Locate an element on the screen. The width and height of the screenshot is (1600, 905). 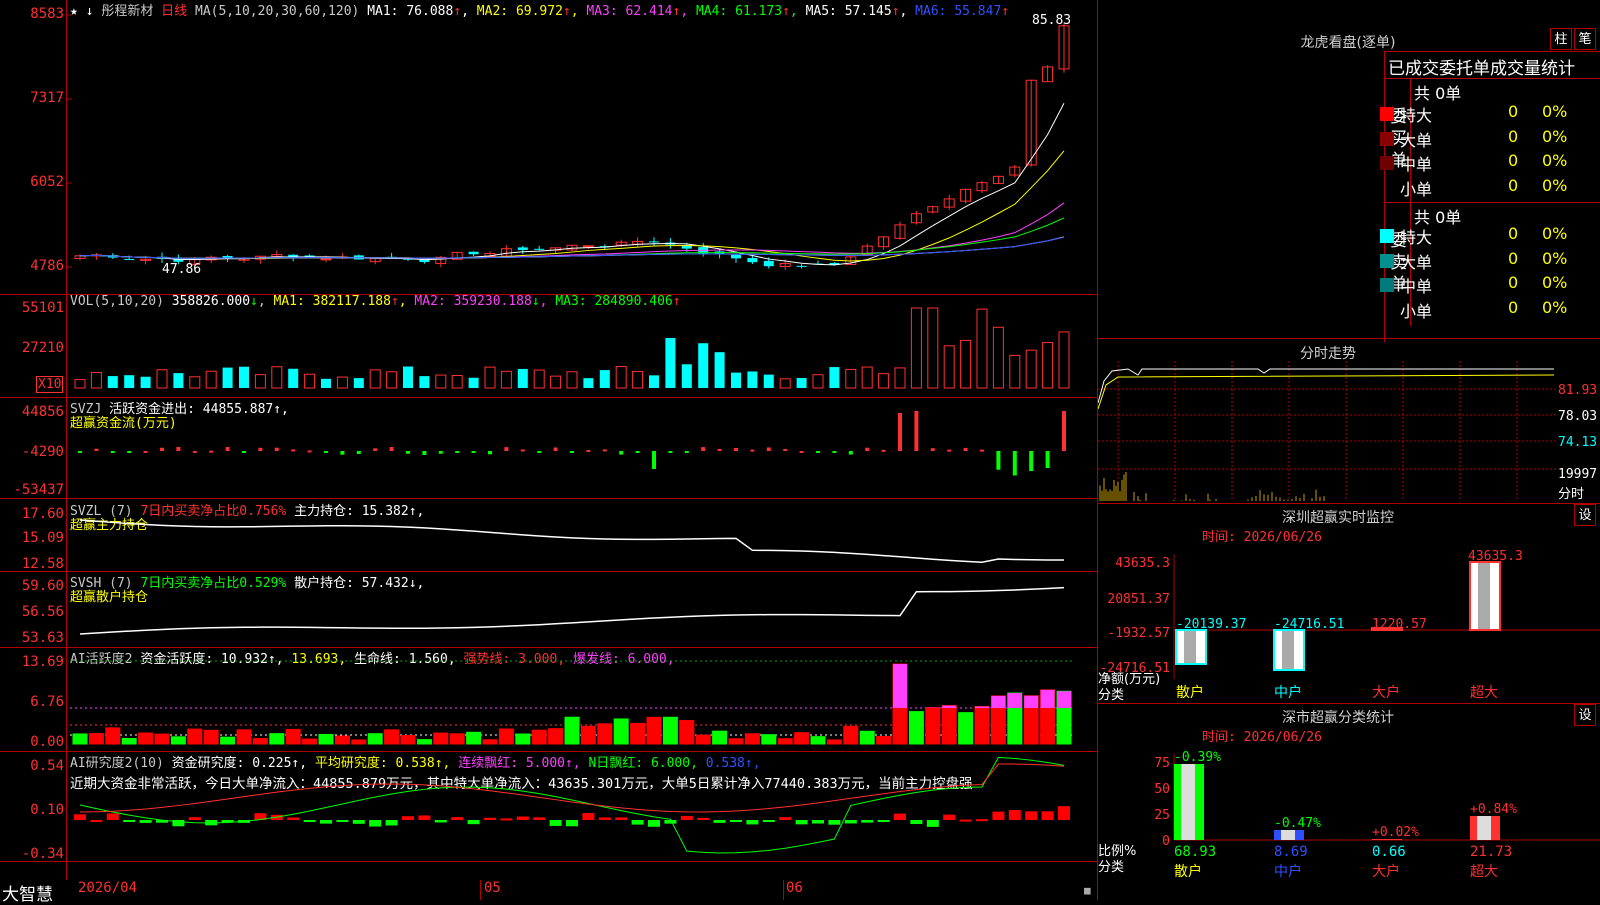
fenshi-panel: 分时走势 81.93 78.03 74.13 19997 分时 is located at coordinates (1349, 421).